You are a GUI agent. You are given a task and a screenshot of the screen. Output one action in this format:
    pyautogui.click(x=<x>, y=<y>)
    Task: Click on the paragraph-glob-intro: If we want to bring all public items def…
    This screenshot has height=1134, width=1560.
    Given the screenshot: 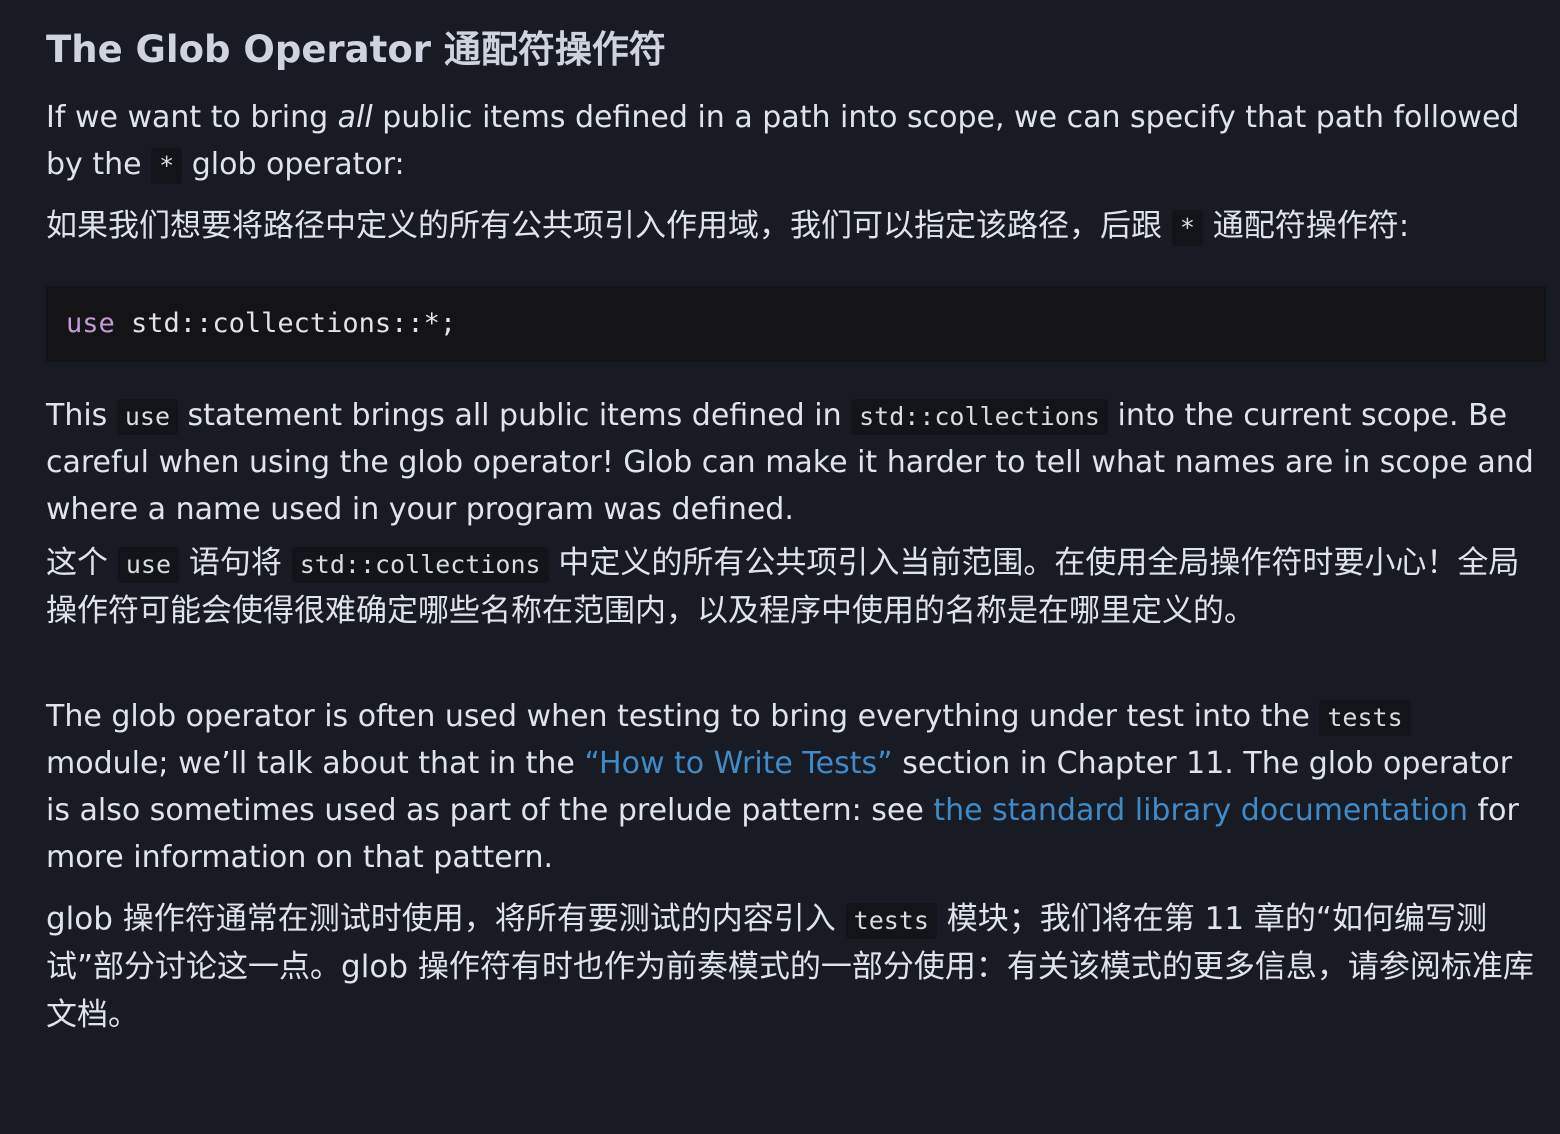 What is the action you would take?
    pyautogui.click(x=791, y=141)
    